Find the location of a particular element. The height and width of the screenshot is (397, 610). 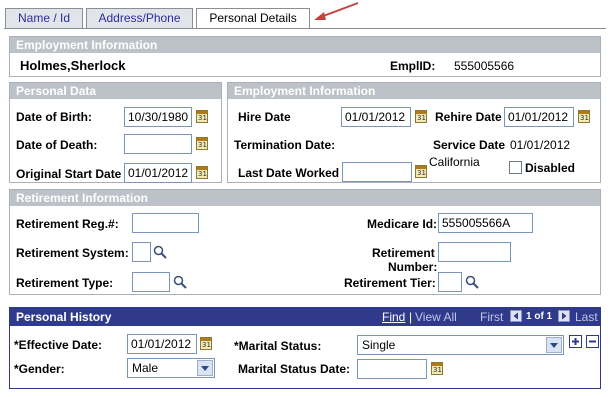

service-date-label: Service Date is located at coordinates (469, 145).